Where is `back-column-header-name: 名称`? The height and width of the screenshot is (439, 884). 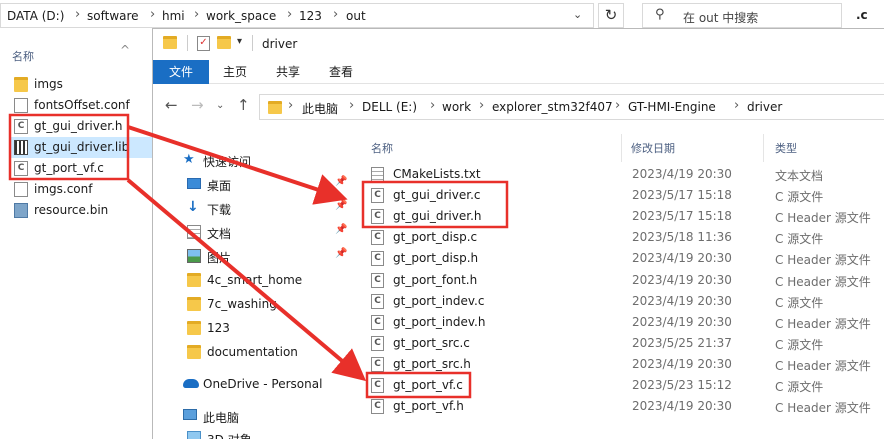 back-column-header-name: 名称 is located at coordinates (23, 56).